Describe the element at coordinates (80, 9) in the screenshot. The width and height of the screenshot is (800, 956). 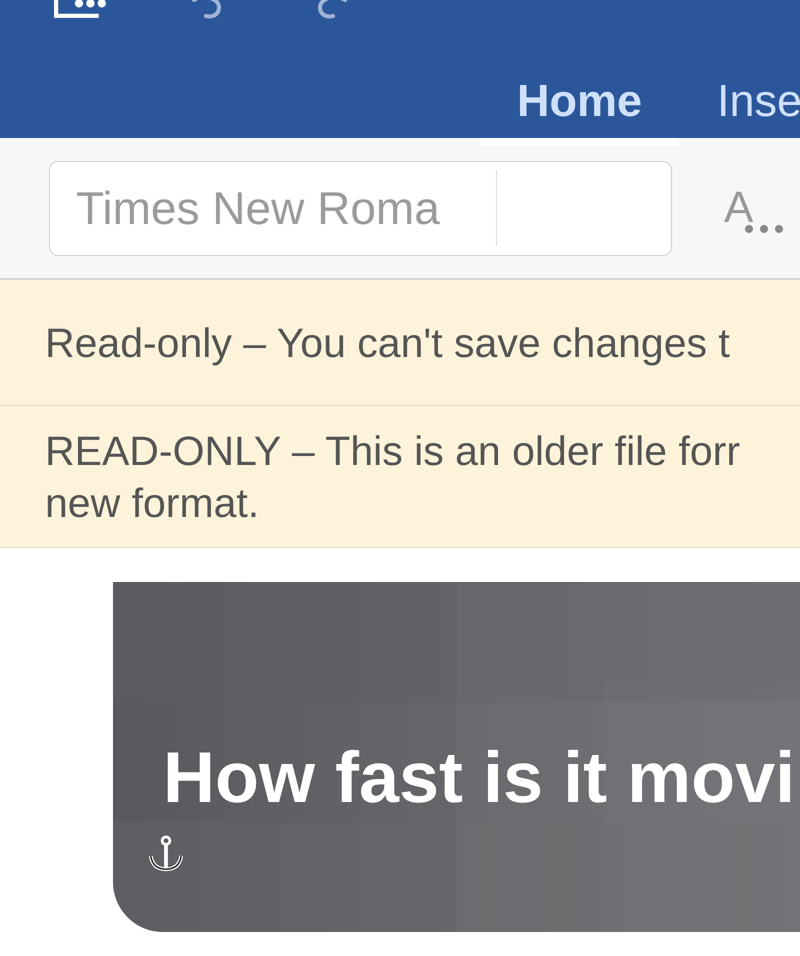
I see `keyboard-icon` at that location.